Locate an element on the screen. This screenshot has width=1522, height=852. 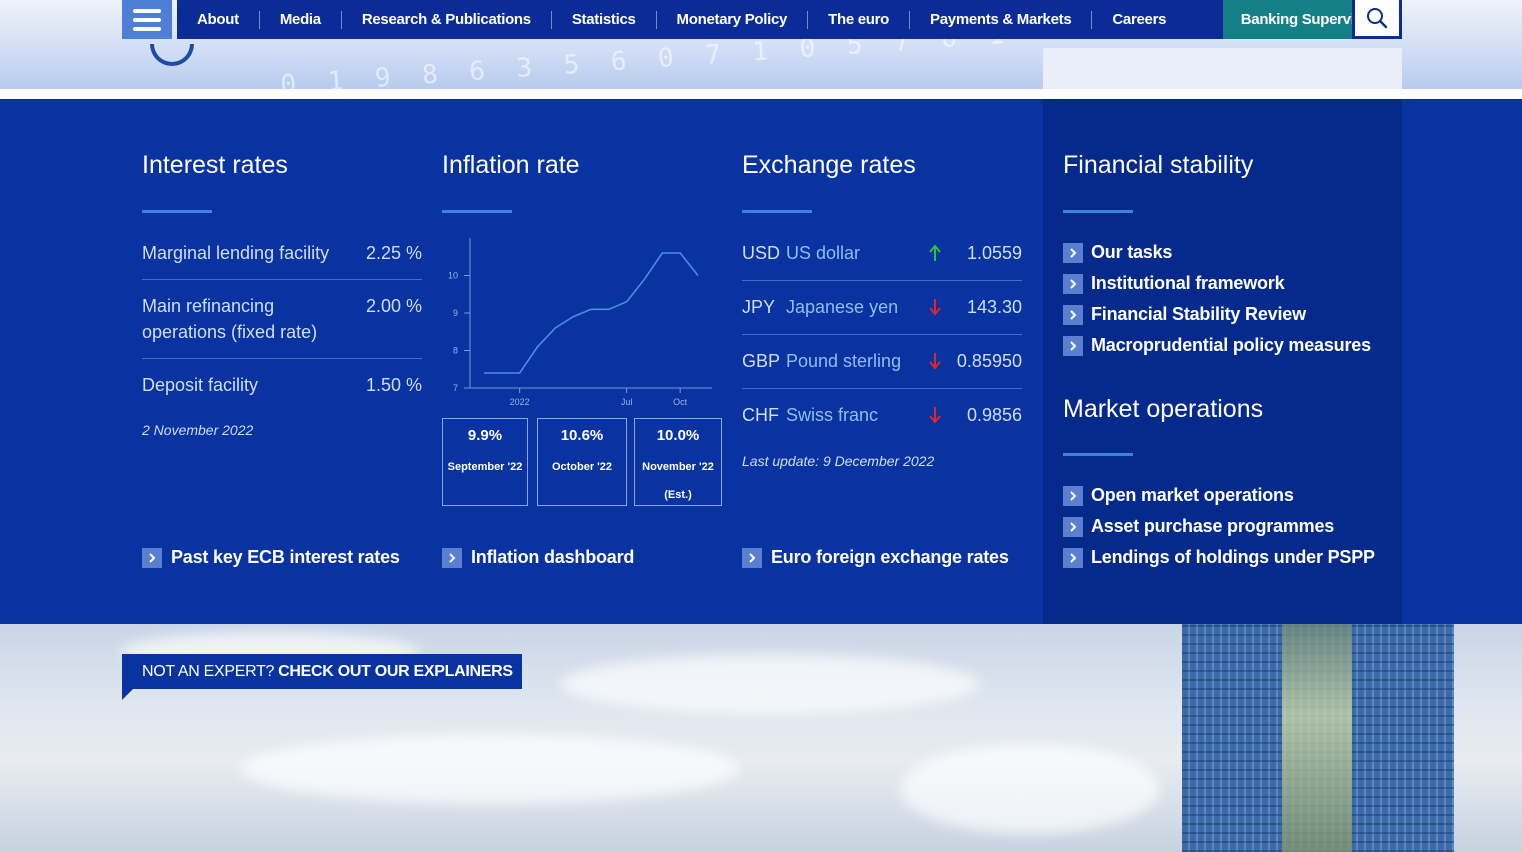
inflation-value: 10.0% is located at coordinates (678, 435).